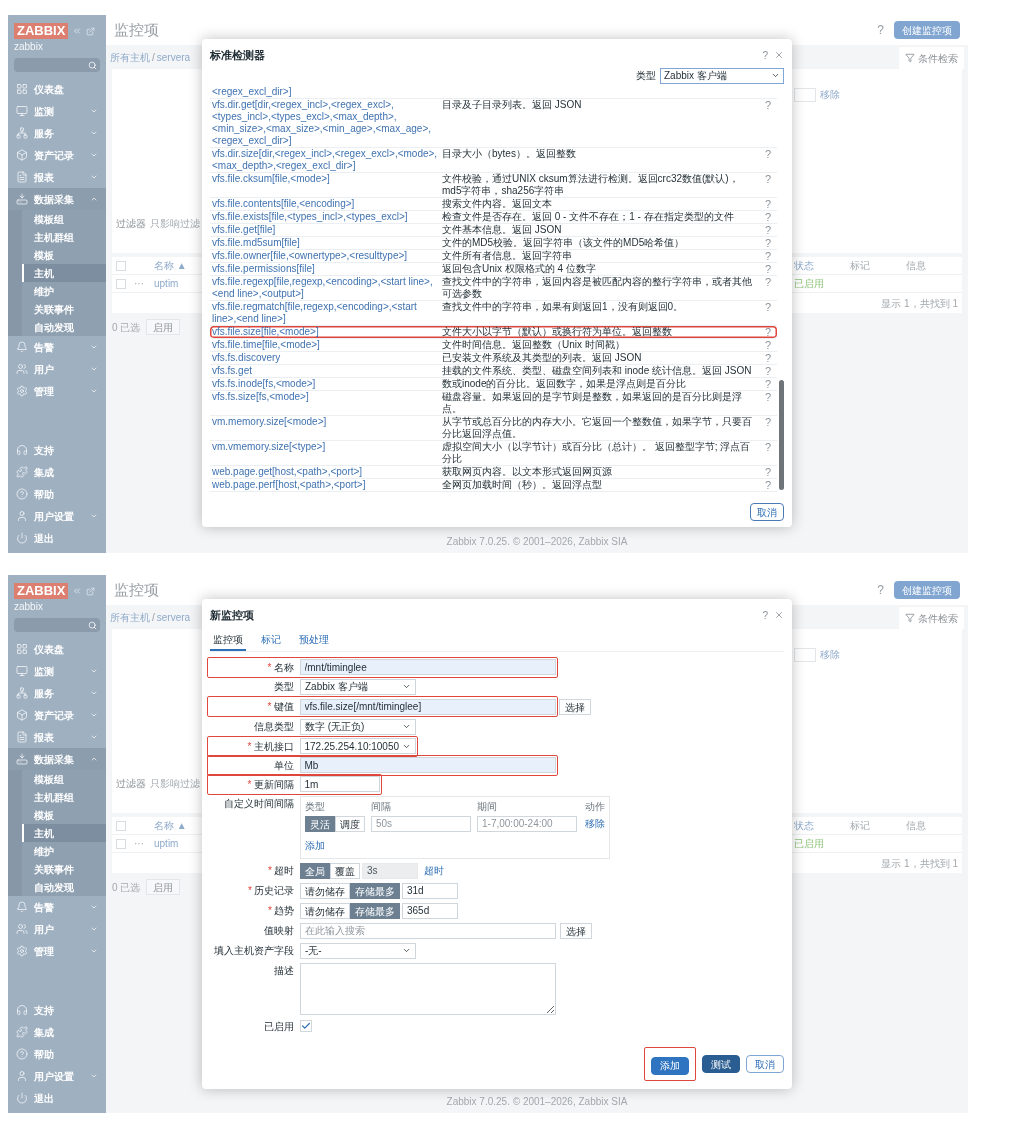 The width and height of the screenshot is (1023, 1129). Describe the element at coordinates (421, 823) in the screenshot. I see `interval-field: 50s` at that location.